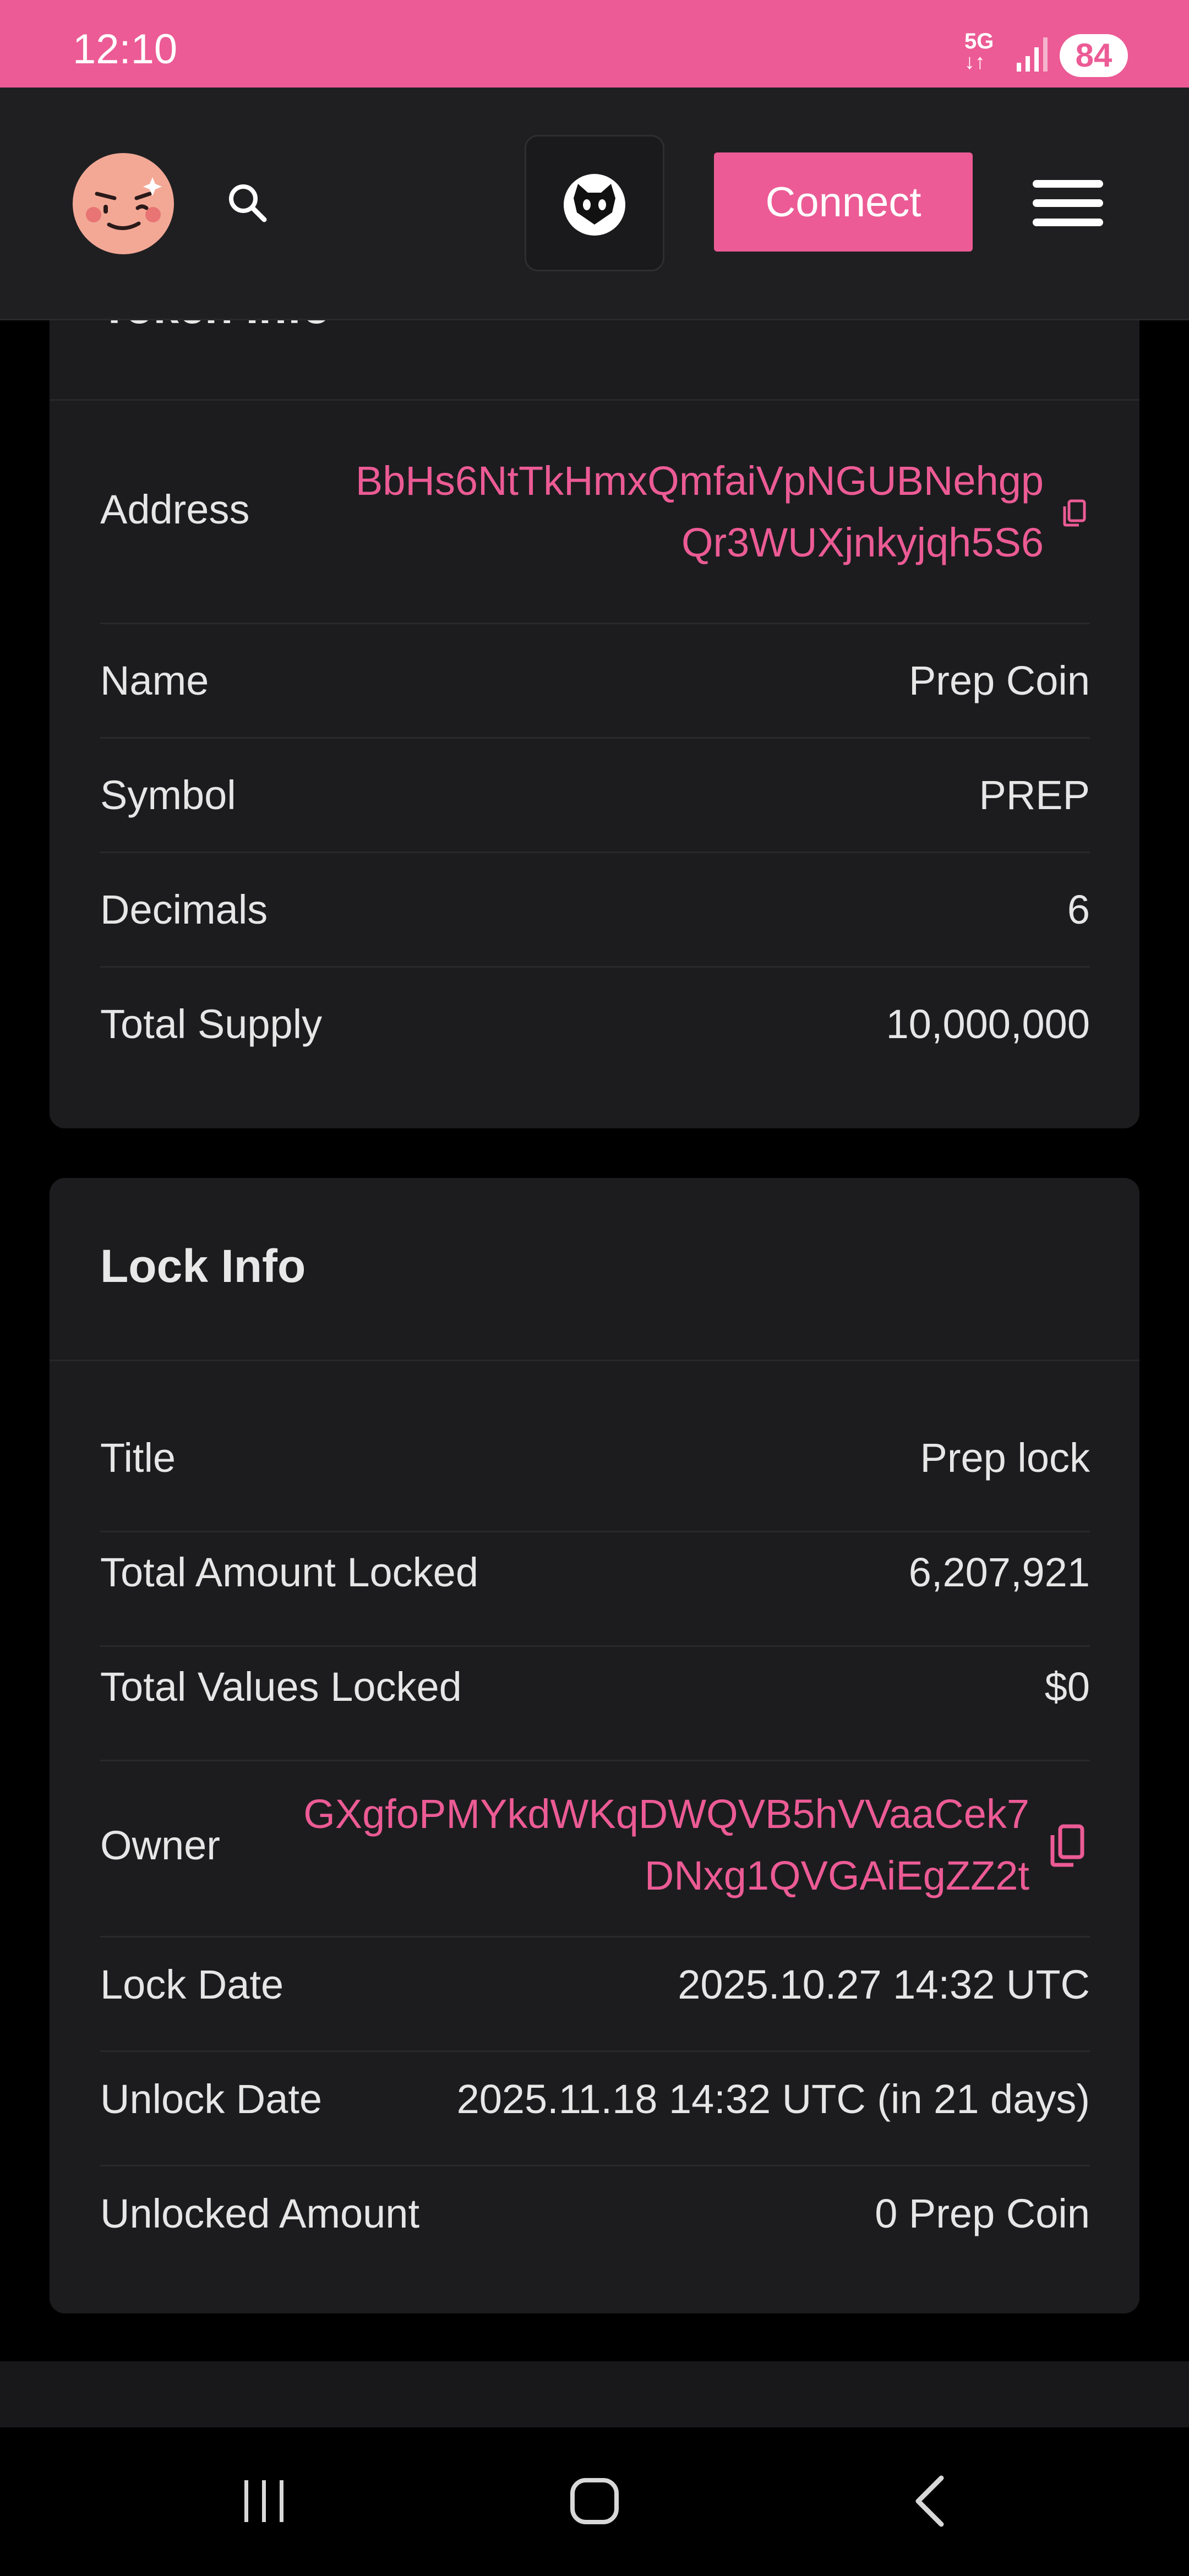 The image size is (1189, 2576). Describe the element at coordinates (184, 910) in the screenshot. I see `decimals-label: Decimals` at that location.